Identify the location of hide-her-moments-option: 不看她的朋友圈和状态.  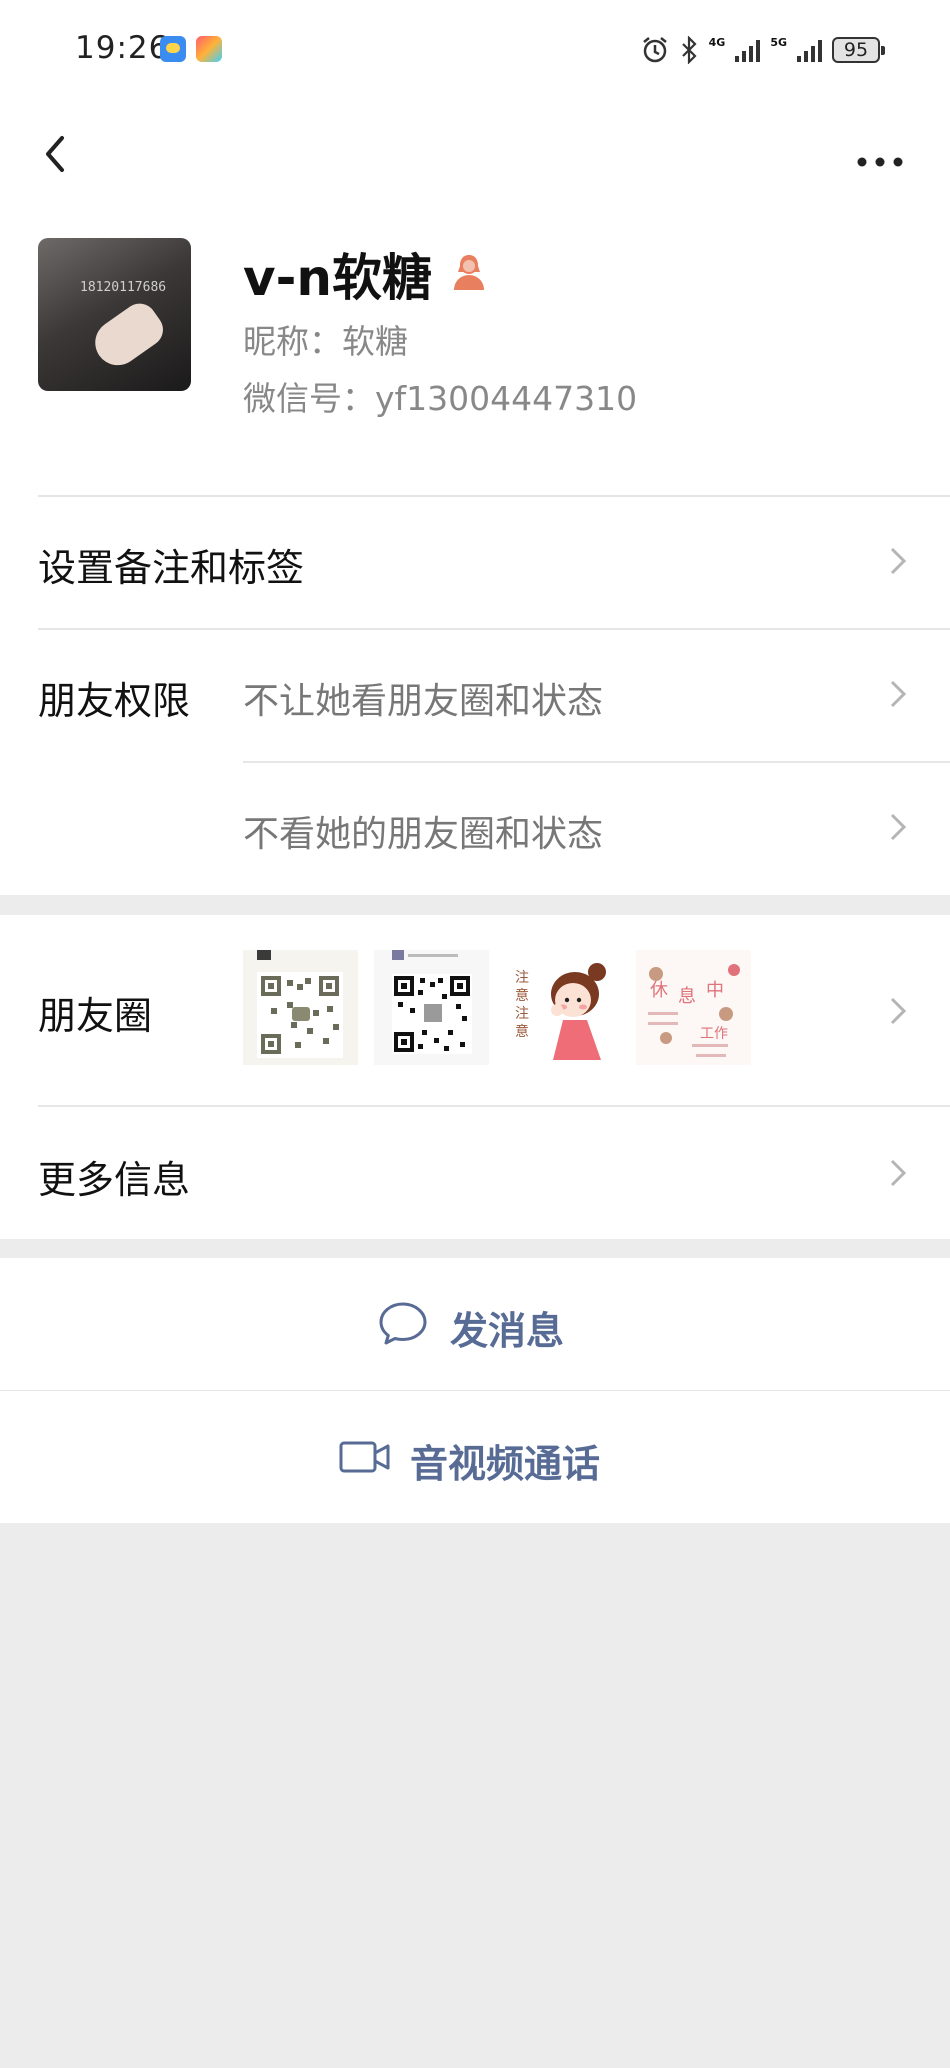
(423, 834).